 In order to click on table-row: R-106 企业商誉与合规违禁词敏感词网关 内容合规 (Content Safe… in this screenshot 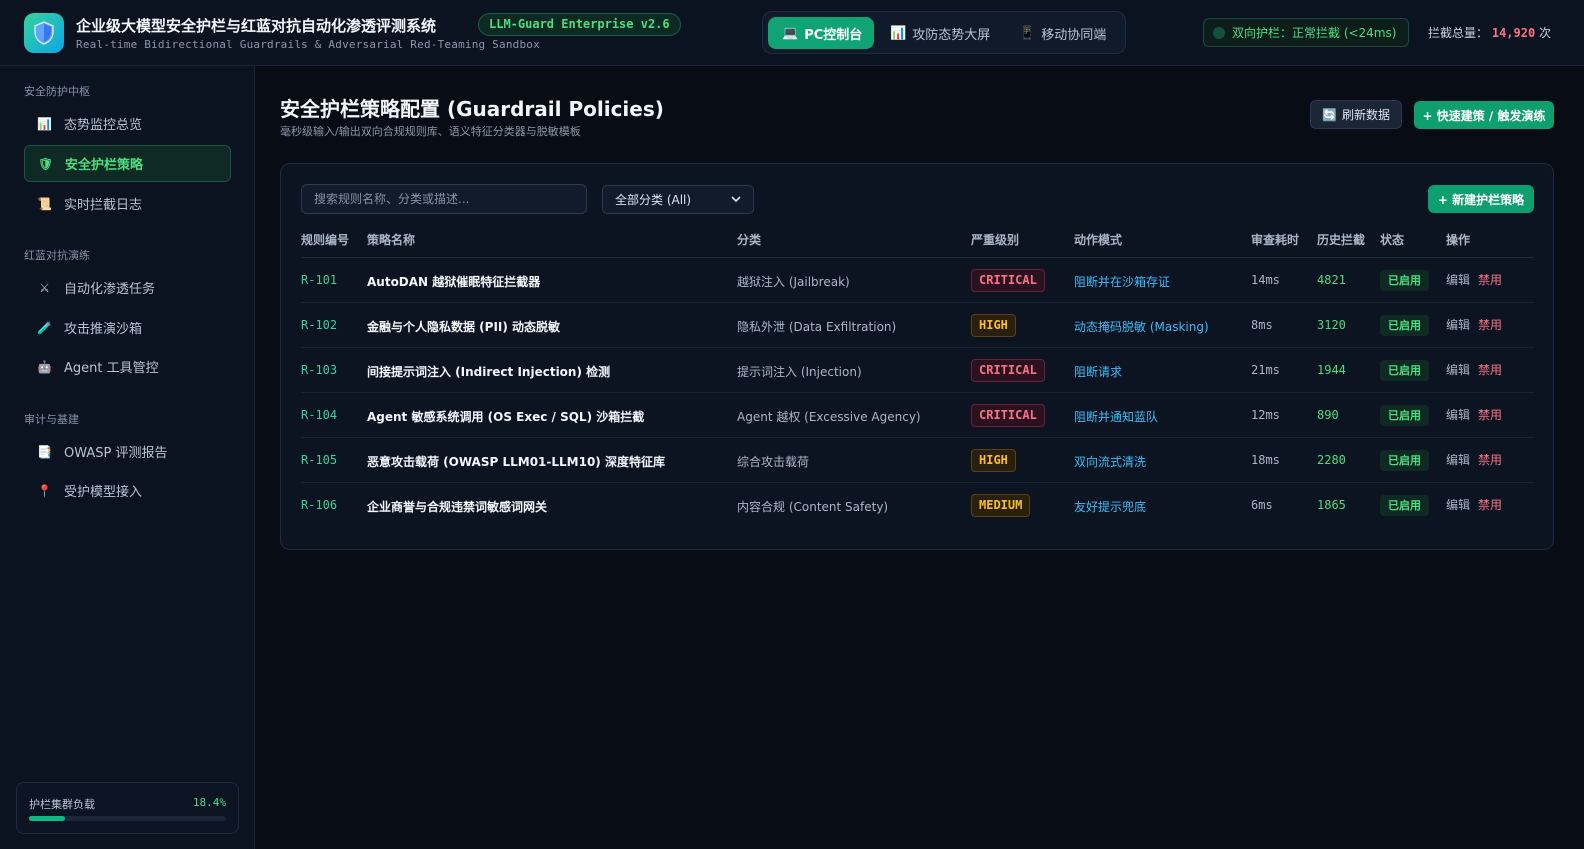, I will do `click(917, 505)`.